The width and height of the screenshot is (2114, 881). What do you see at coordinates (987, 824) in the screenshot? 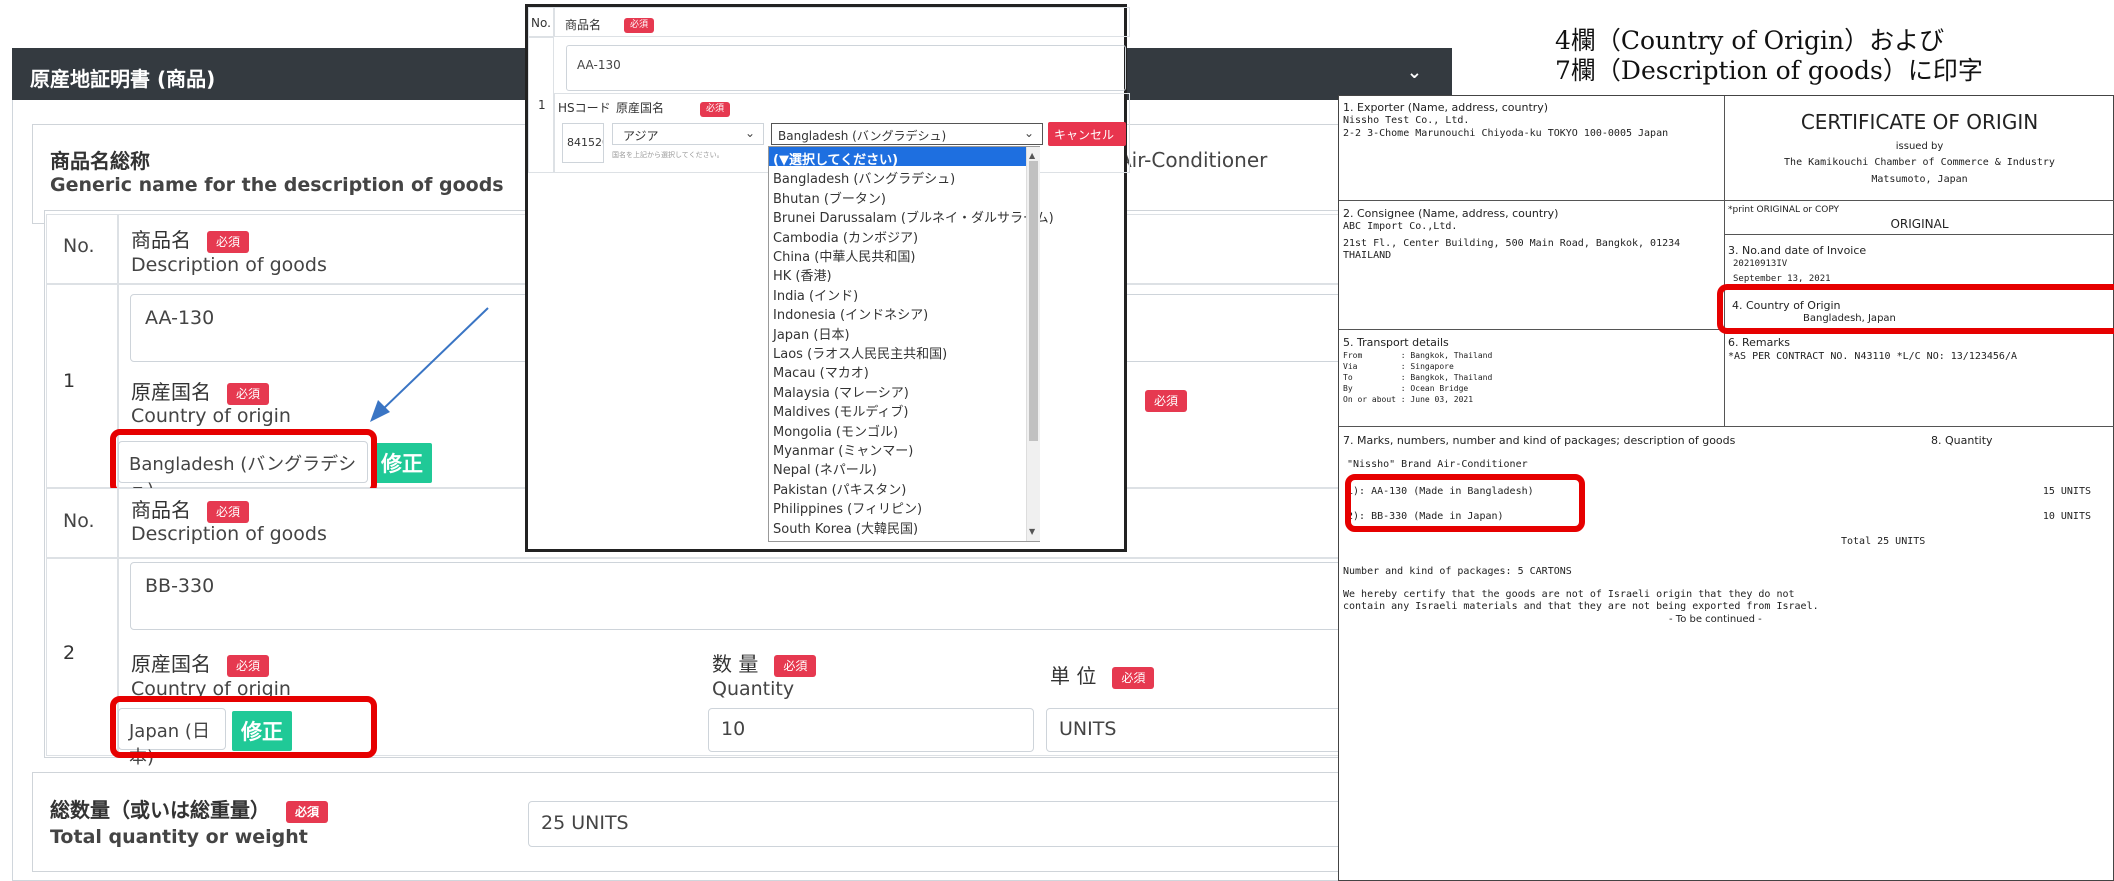
I see `total-input: 25 UNITS` at bounding box center [987, 824].